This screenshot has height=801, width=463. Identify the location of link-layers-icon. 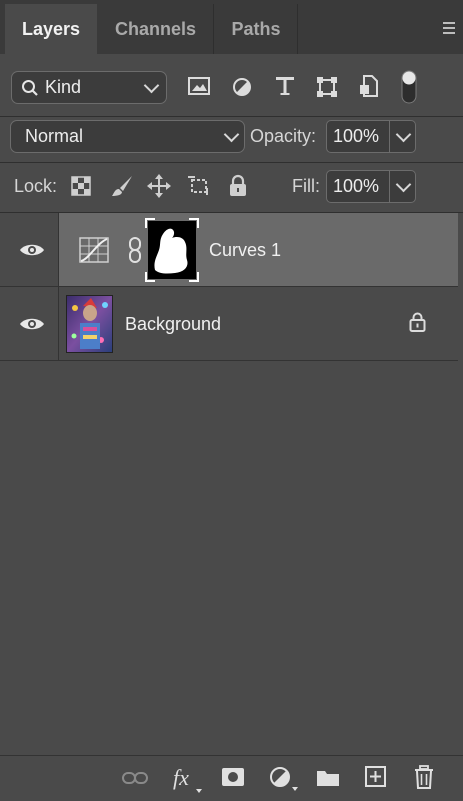
(135, 778).